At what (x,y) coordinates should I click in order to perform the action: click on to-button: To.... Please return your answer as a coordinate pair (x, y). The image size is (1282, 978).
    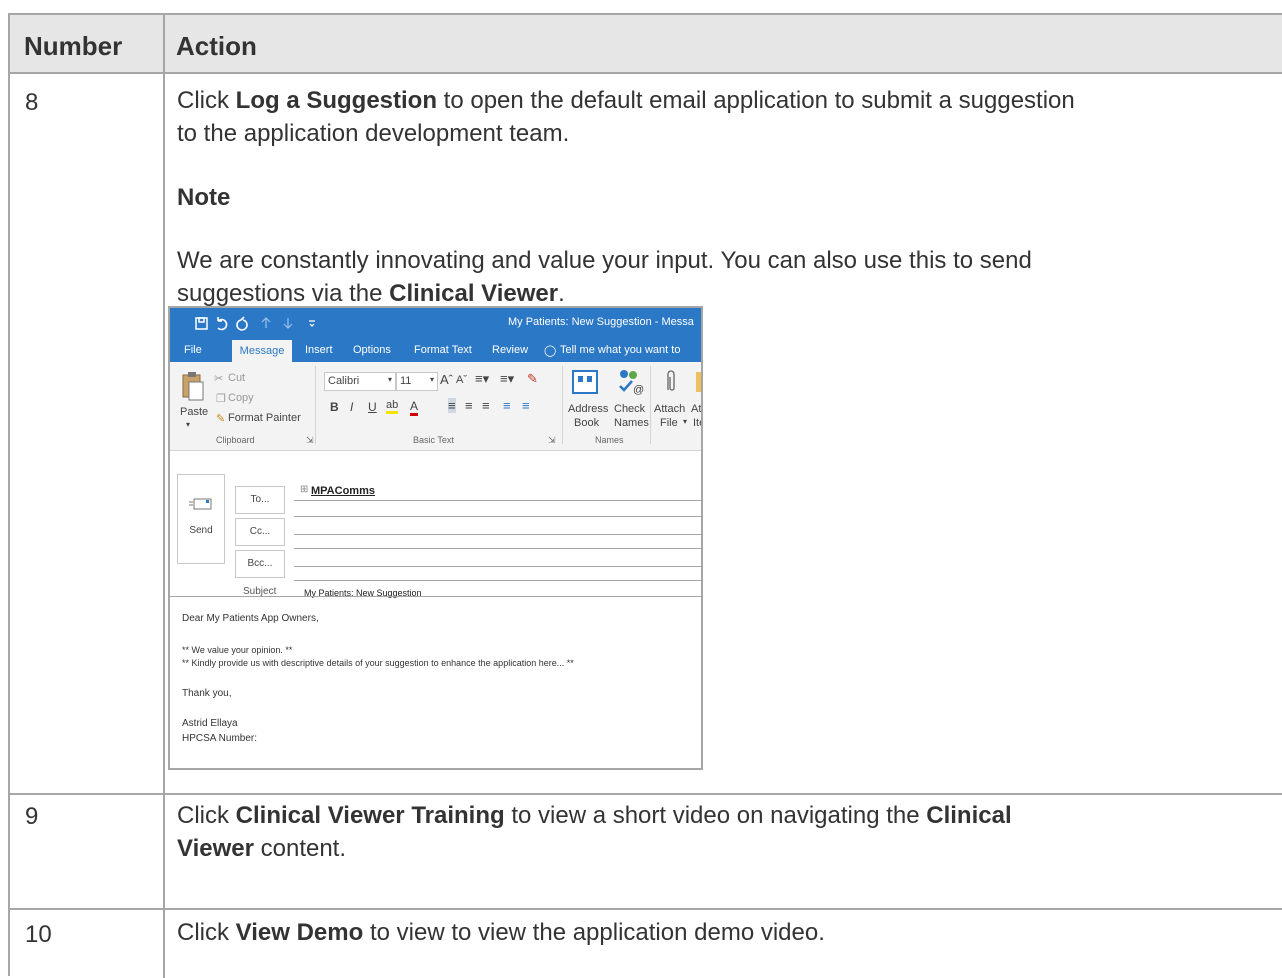
    Looking at the image, I should click on (260, 500).